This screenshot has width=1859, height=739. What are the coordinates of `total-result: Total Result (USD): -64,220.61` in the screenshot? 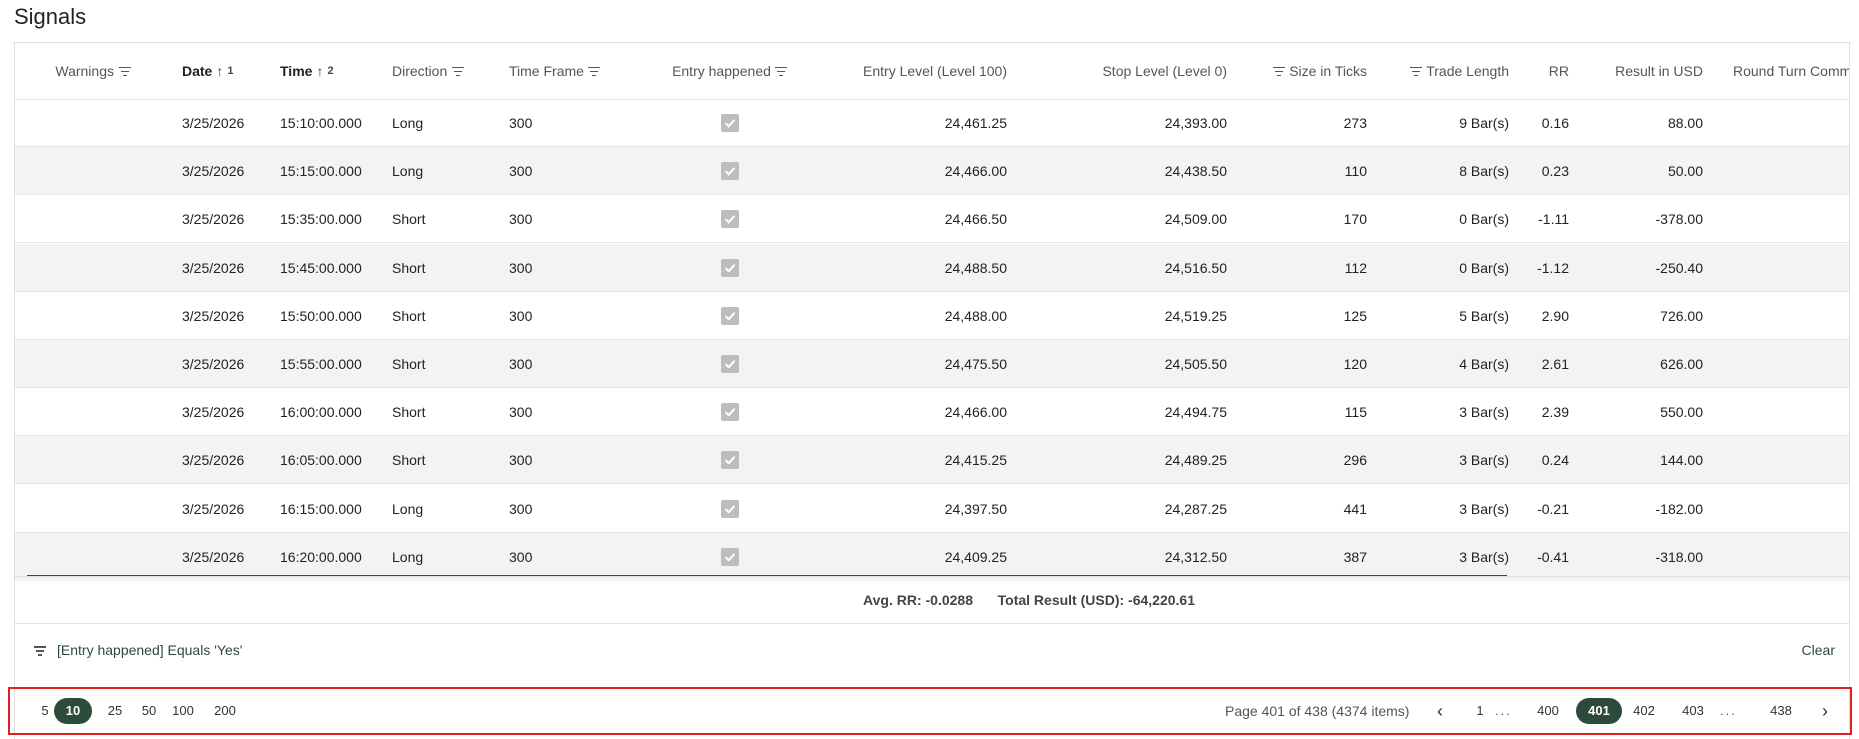 It's located at (1096, 600).